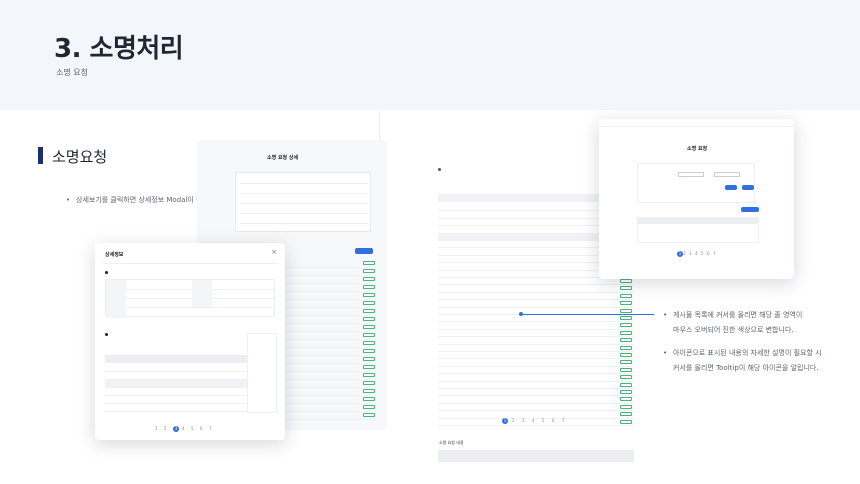  Describe the element at coordinates (106, 272) in the screenshot. I see `basic-info-icon` at that location.